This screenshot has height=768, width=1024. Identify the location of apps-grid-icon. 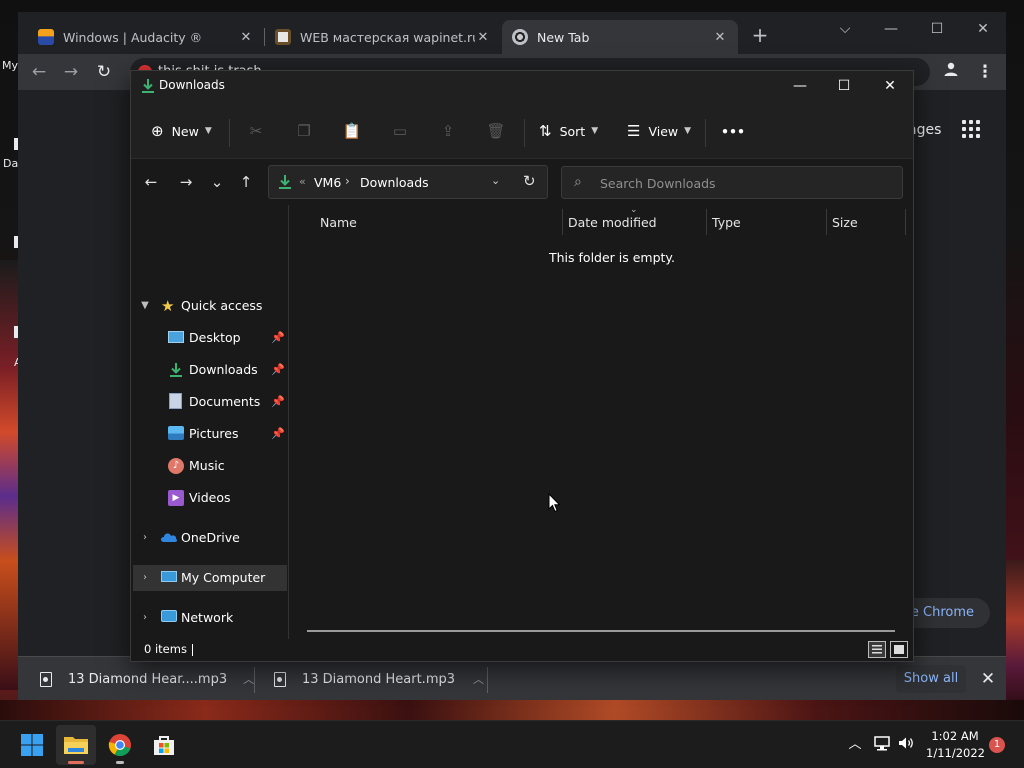
(971, 129).